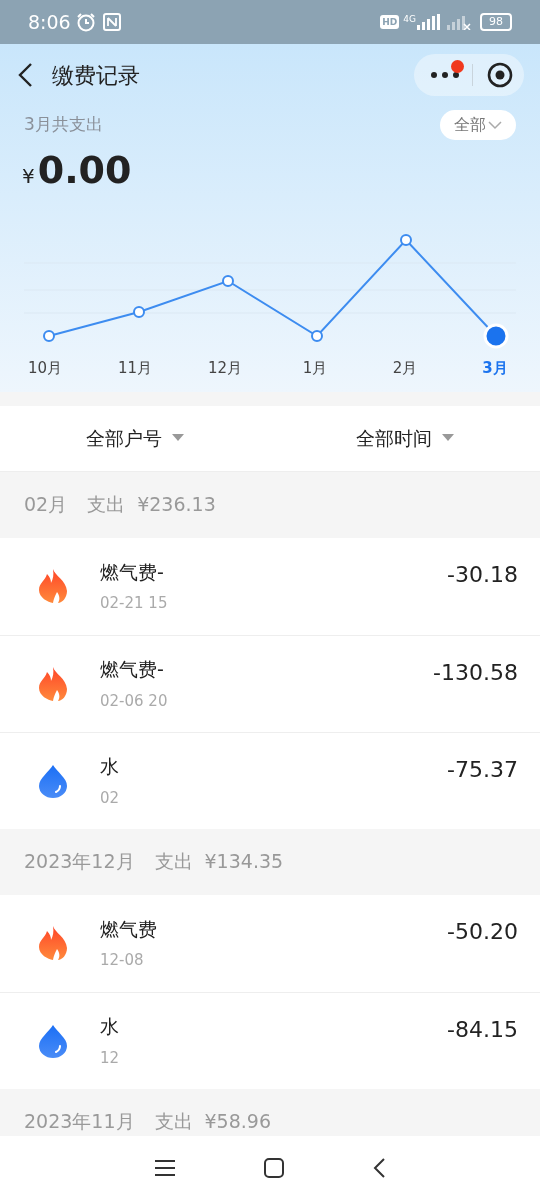 This screenshot has width=540, height=1200. I want to click on record-amount: -75.37, so click(482, 769).